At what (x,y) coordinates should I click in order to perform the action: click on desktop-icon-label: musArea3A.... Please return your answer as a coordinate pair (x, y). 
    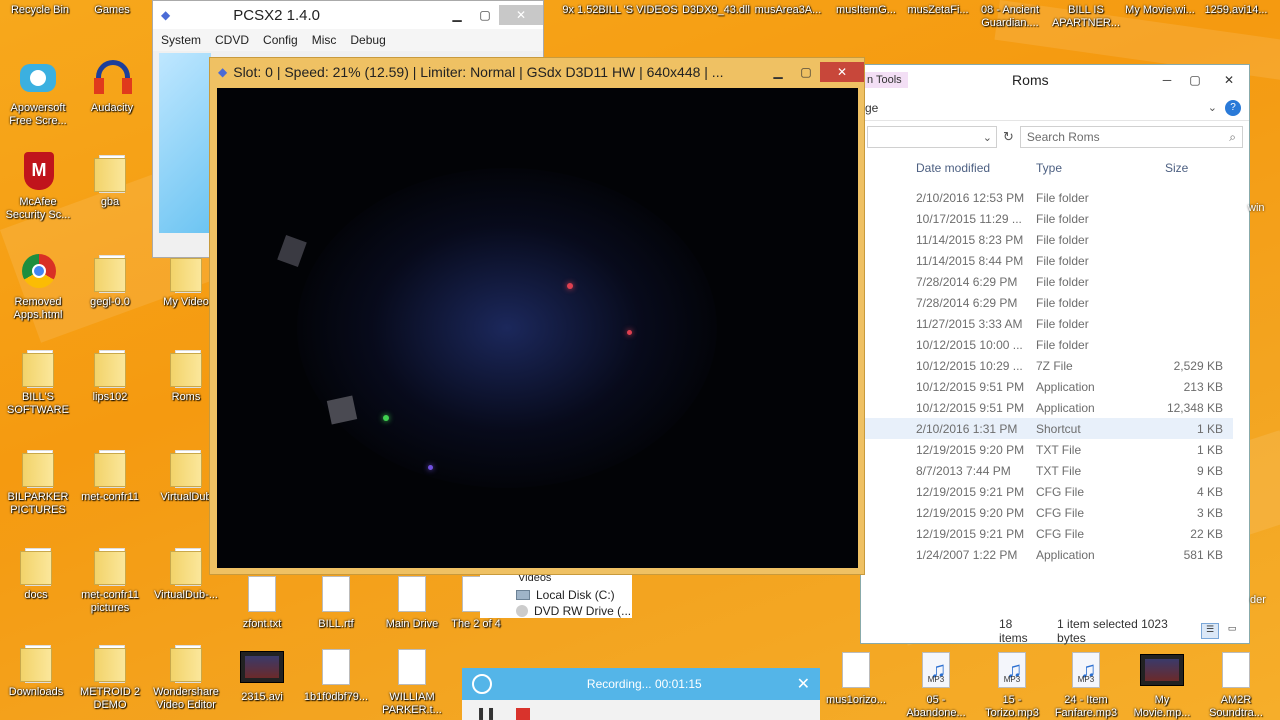
    Looking at the image, I should click on (788, 10).